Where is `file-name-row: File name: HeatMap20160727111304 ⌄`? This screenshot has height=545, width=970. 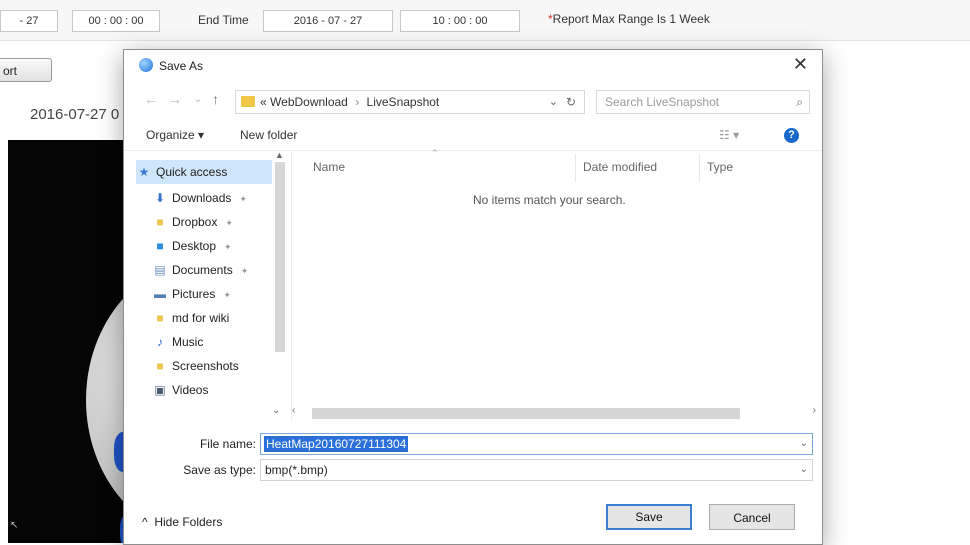 file-name-row: File name: HeatMap20160727111304 ⌄ is located at coordinates (473, 445).